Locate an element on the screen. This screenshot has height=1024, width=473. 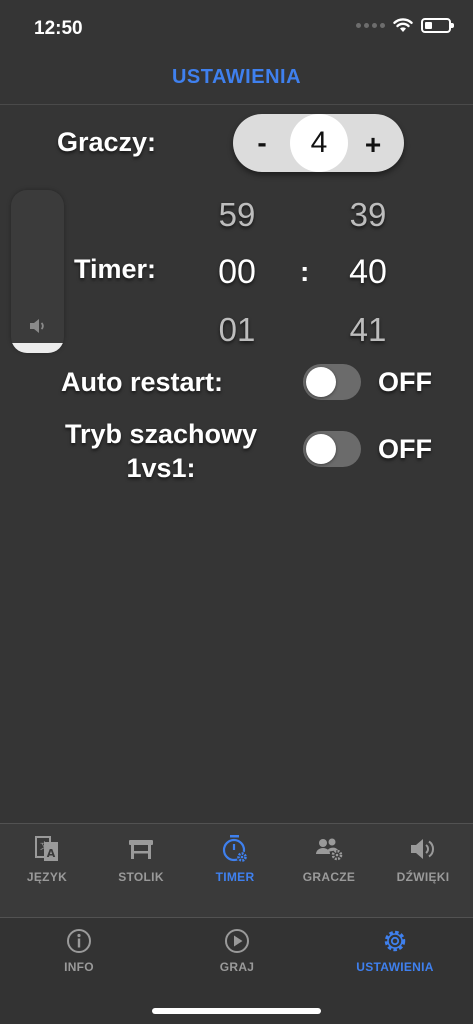
header-divider is located at coordinates (236, 104).